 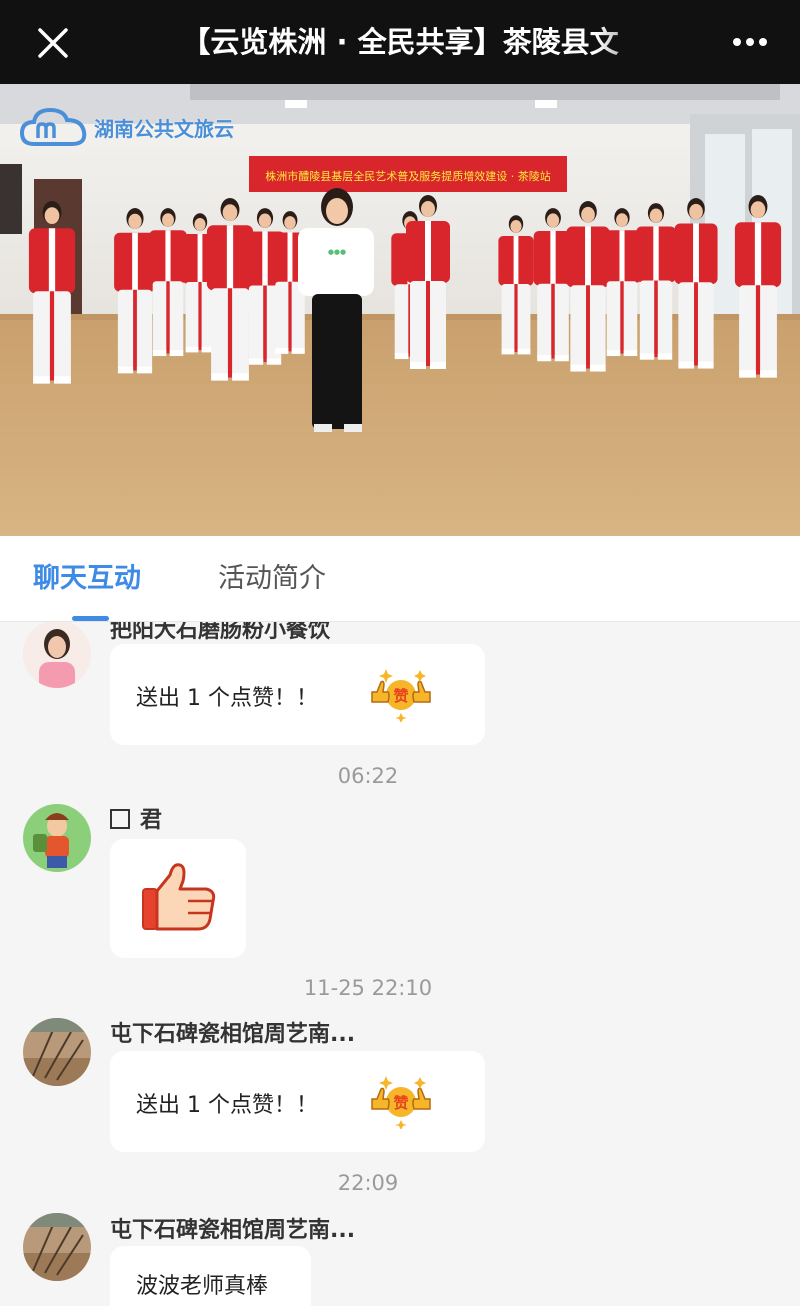 I want to click on brand-name: 湖南公共文旅云, so click(x=164, y=128).